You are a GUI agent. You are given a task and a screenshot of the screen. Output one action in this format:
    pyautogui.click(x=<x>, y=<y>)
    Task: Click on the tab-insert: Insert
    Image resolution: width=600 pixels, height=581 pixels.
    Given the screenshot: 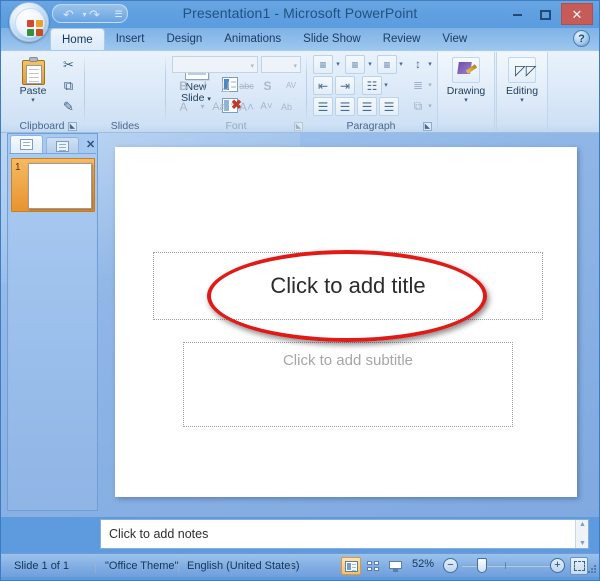 What is the action you would take?
    pyautogui.click(x=130, y=39)
    